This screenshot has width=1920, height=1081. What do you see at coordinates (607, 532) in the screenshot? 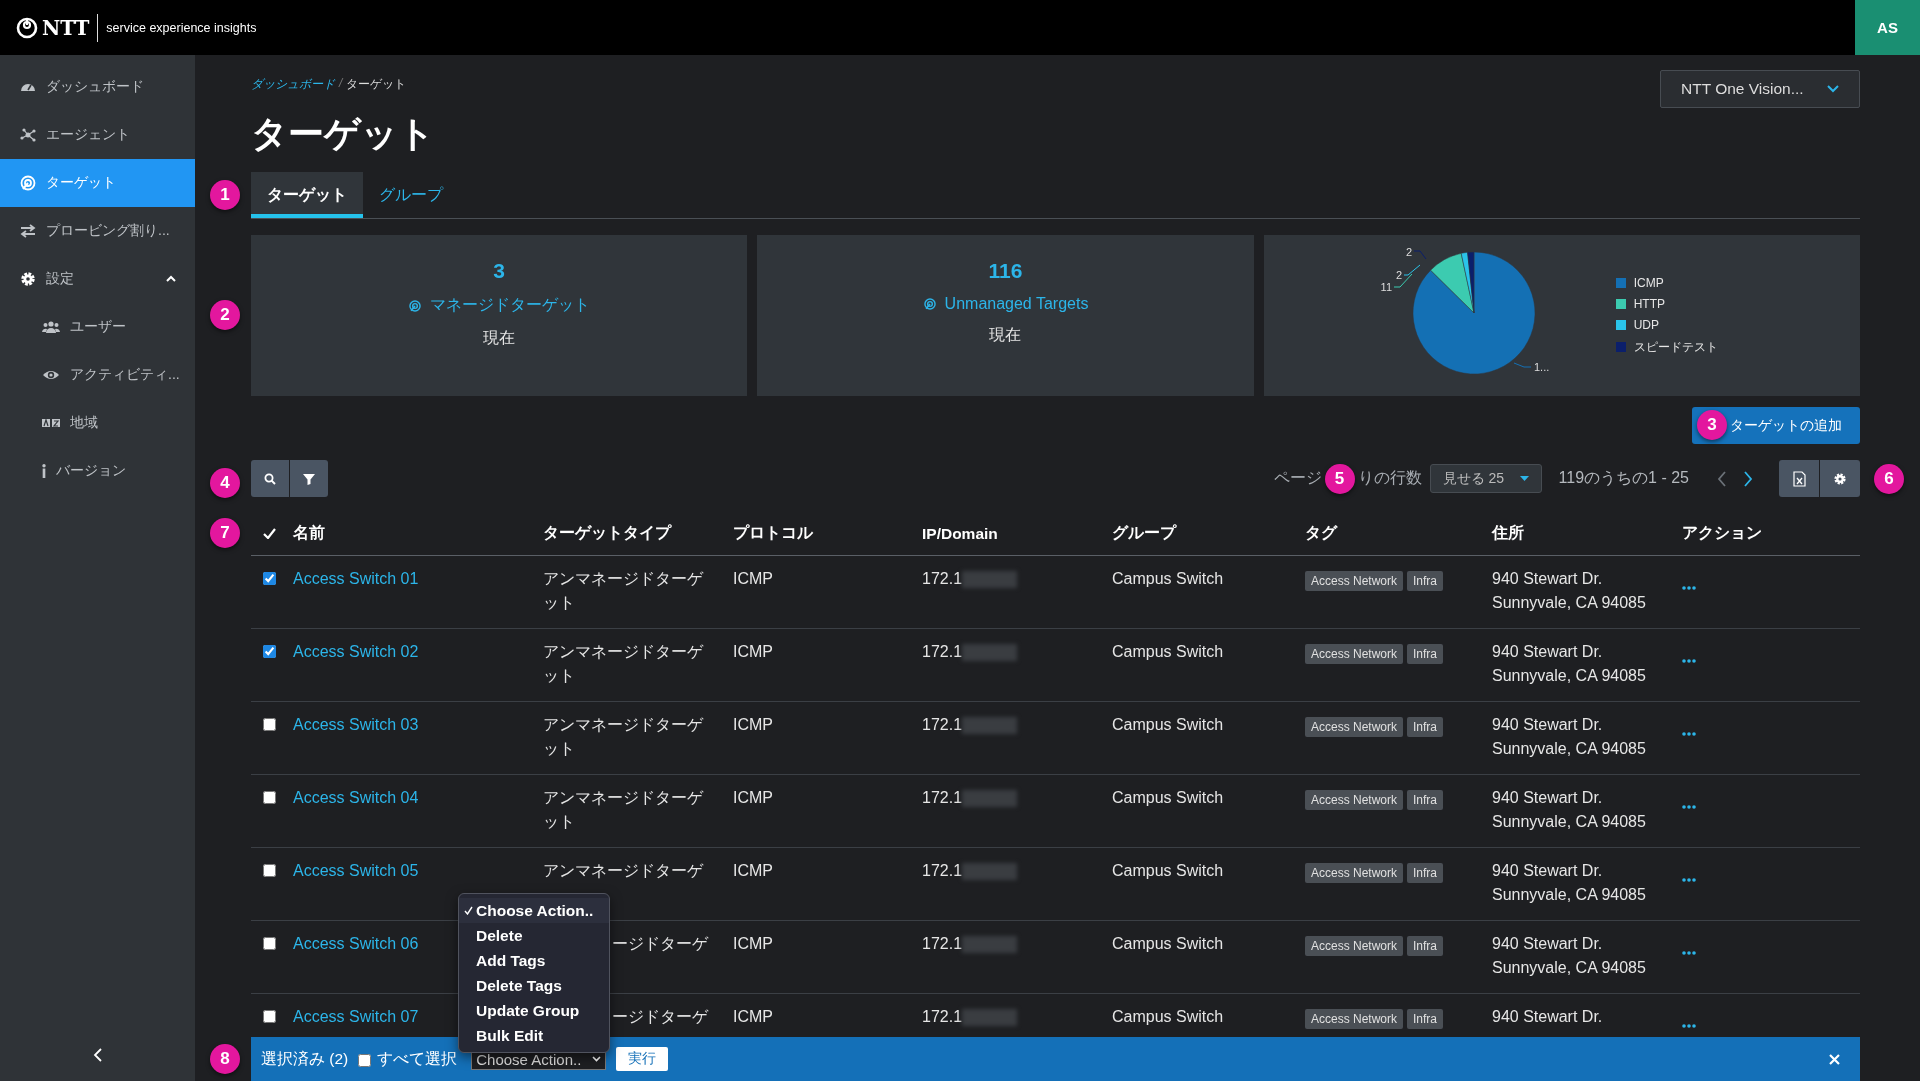
I see `column-header: ターゲットタイプ` at bounding box center [607, 532].